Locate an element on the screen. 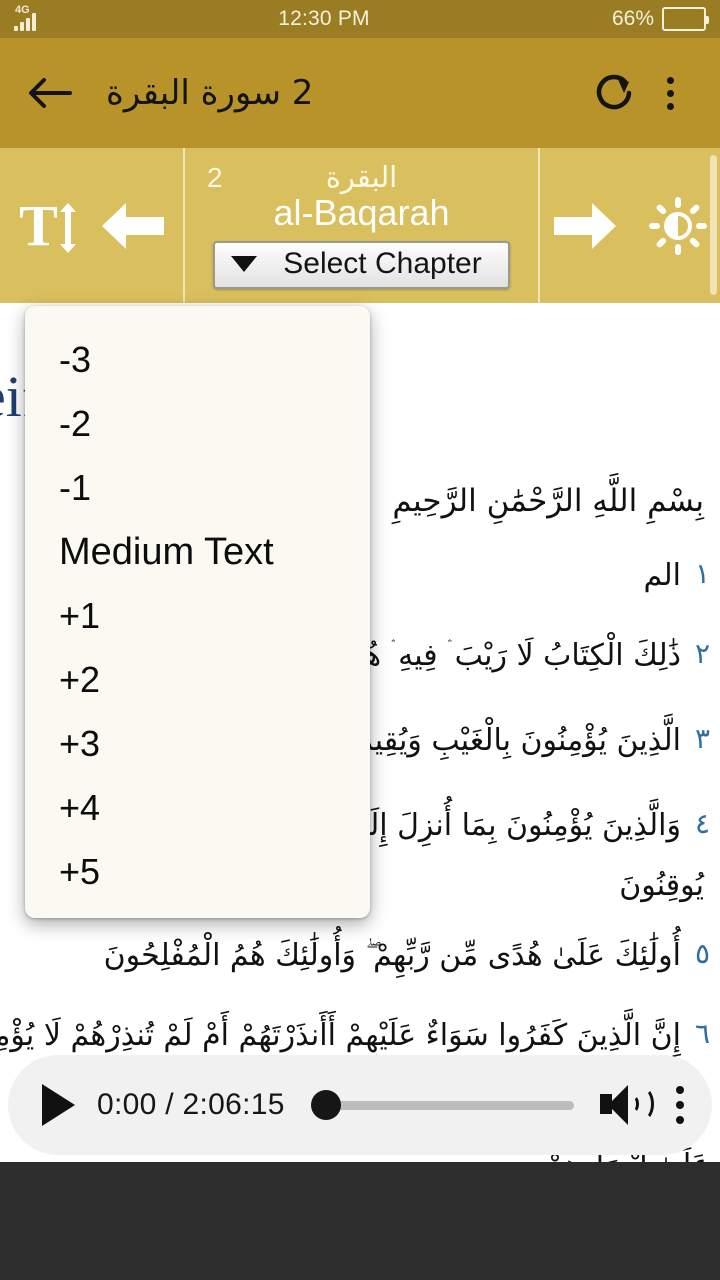 Image resolution: width=720 pixels, height=1280 pixels. text-size-option-minus-3: -3 is located at coordinates (197, 360).